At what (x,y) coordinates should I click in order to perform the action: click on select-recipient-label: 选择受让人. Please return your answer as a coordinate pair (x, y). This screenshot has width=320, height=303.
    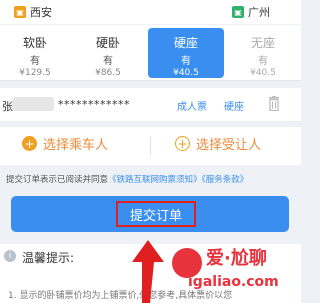
    Looking at the image, I should click on (229, 145).